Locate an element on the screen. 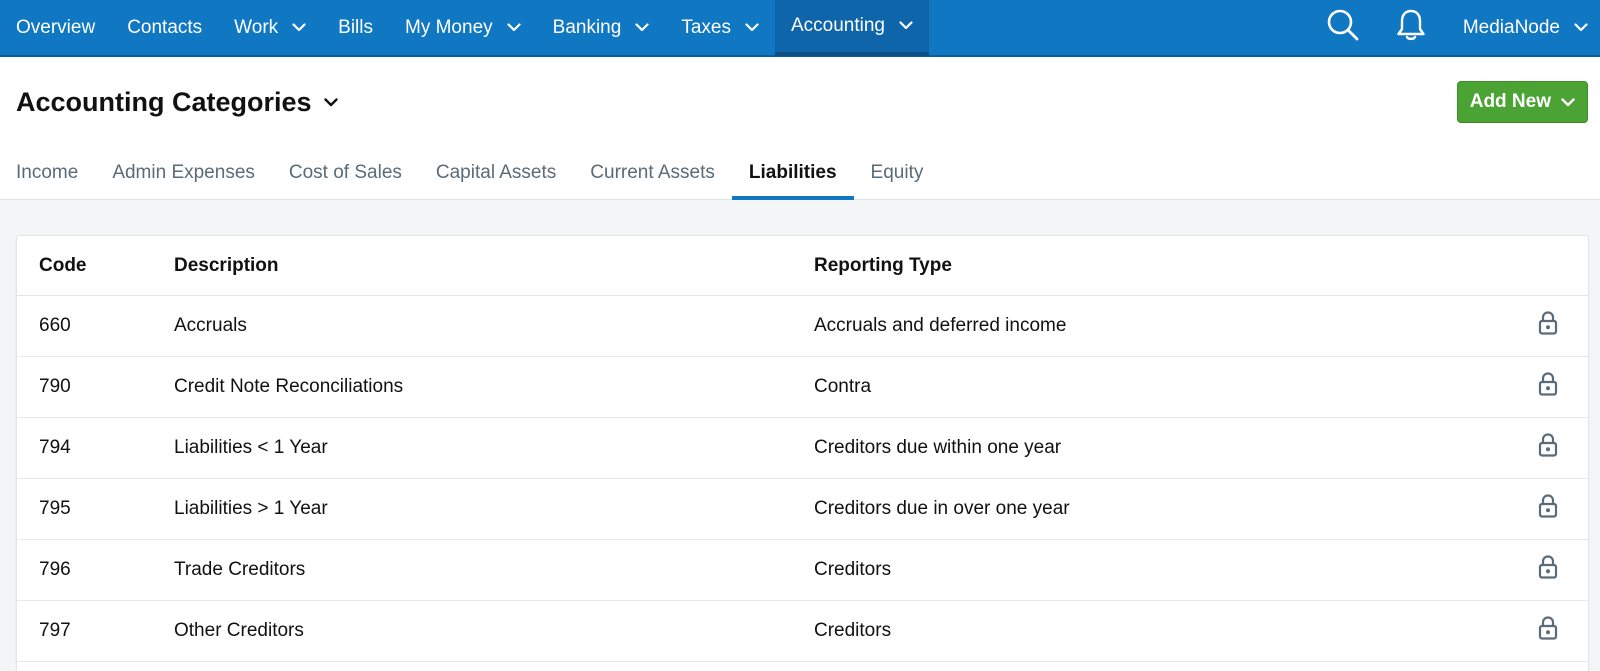 This screenshot has width=1600, height=671. nav-item-label: Bills is located at coordinates (355, 27).